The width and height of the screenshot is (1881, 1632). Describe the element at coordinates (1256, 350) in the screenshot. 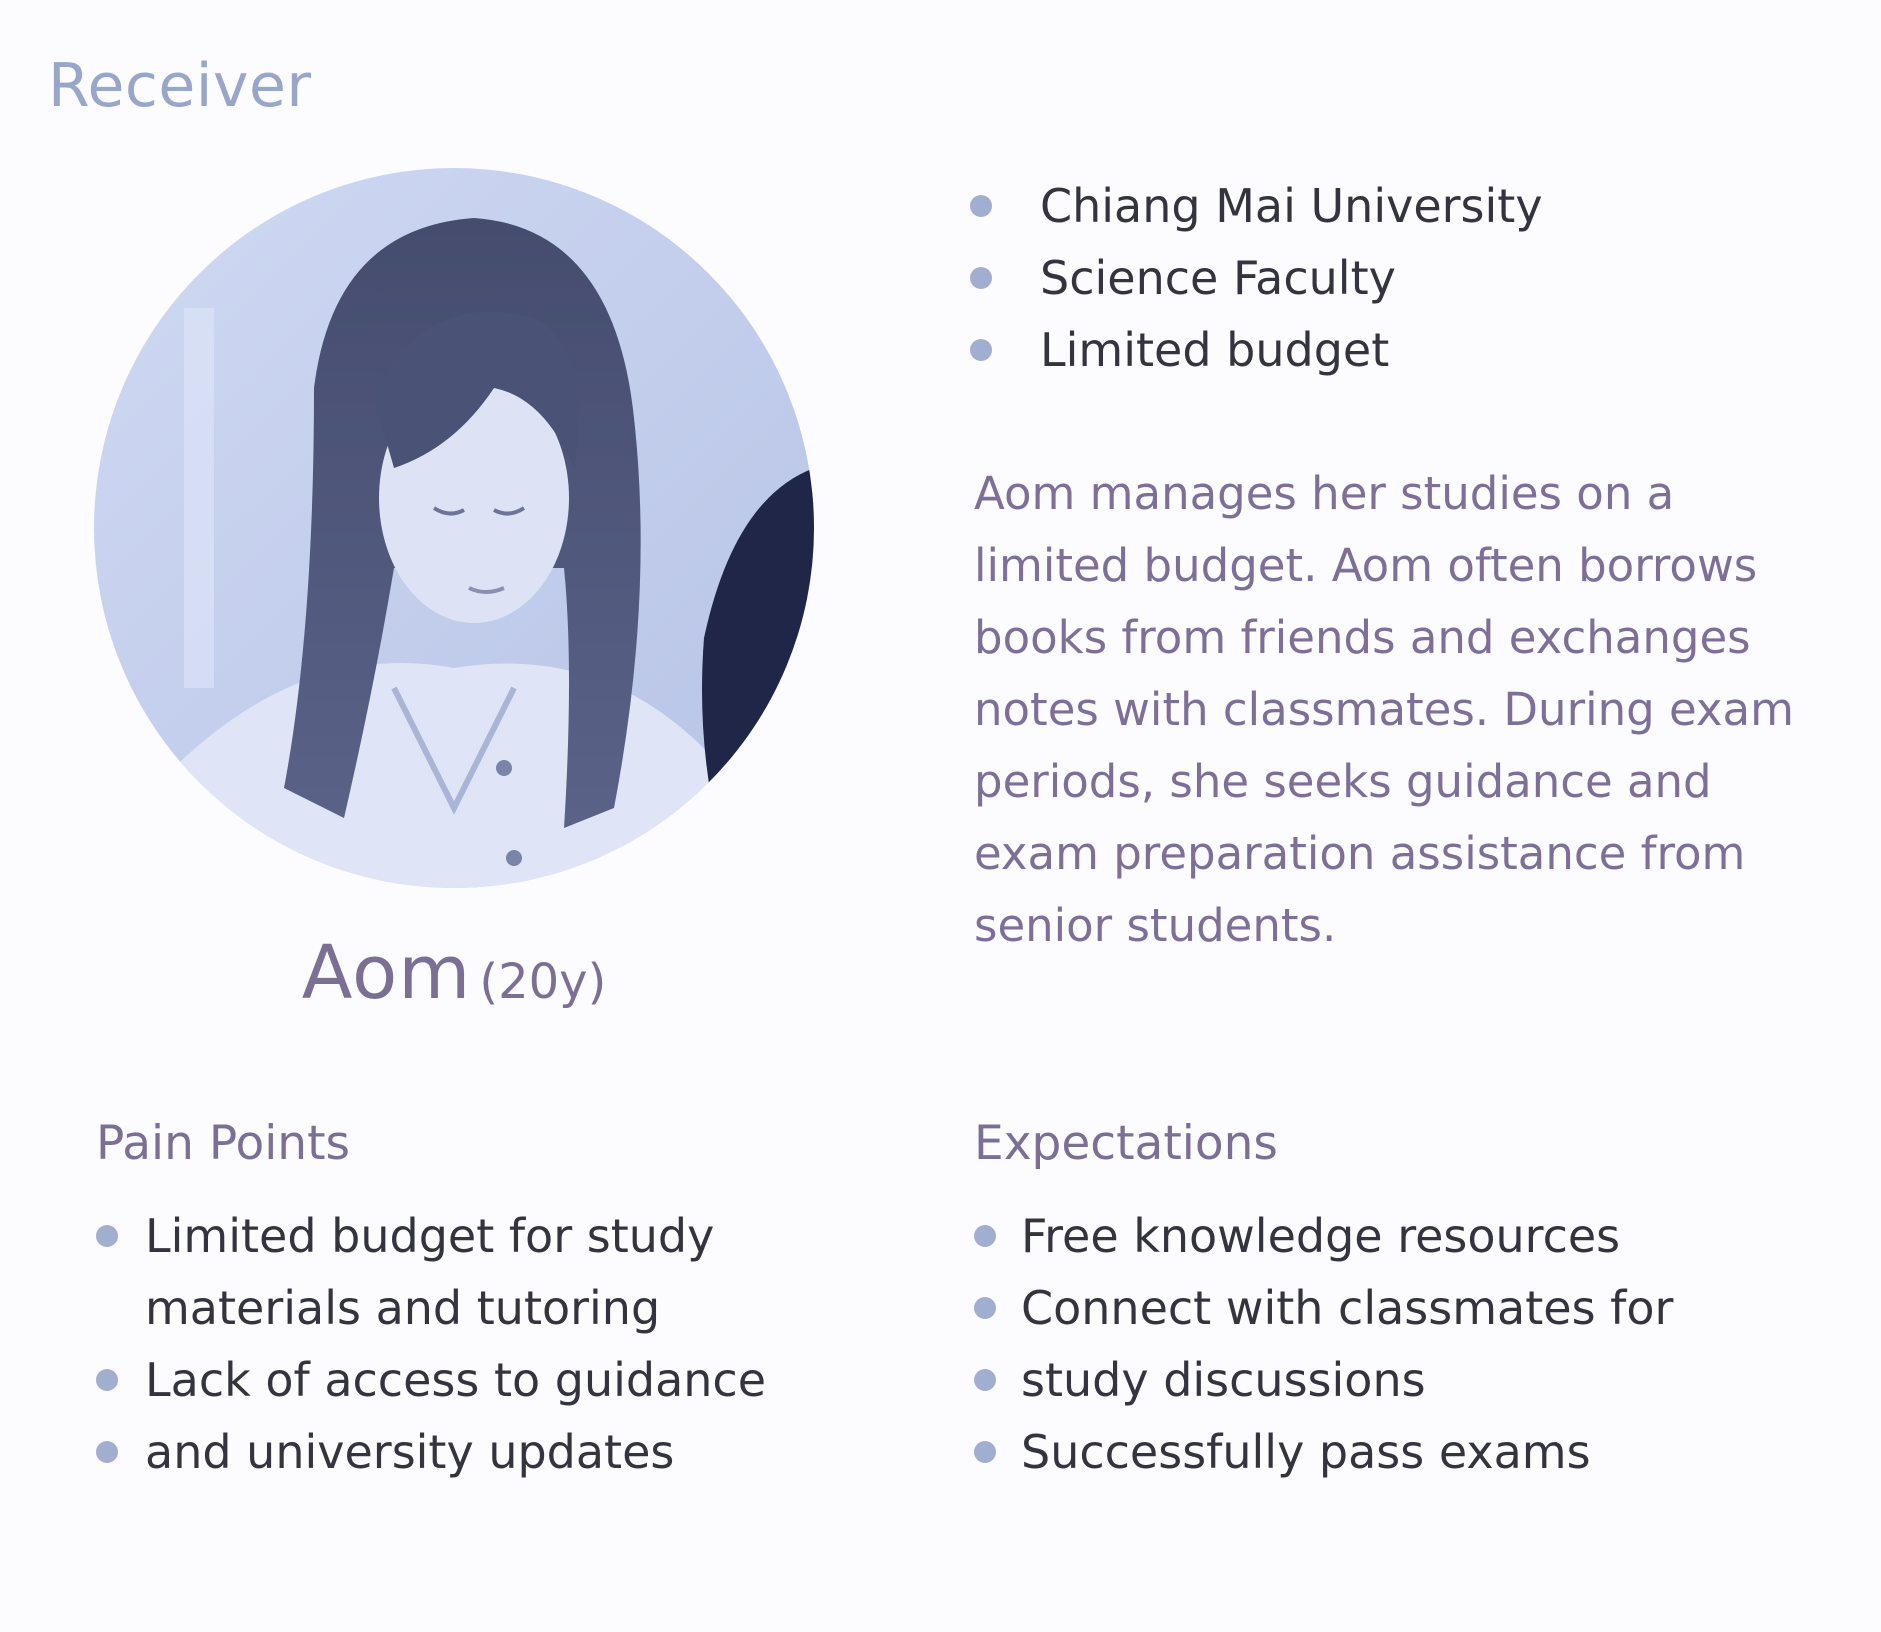

I see `list-item: Limited budget` at that location.